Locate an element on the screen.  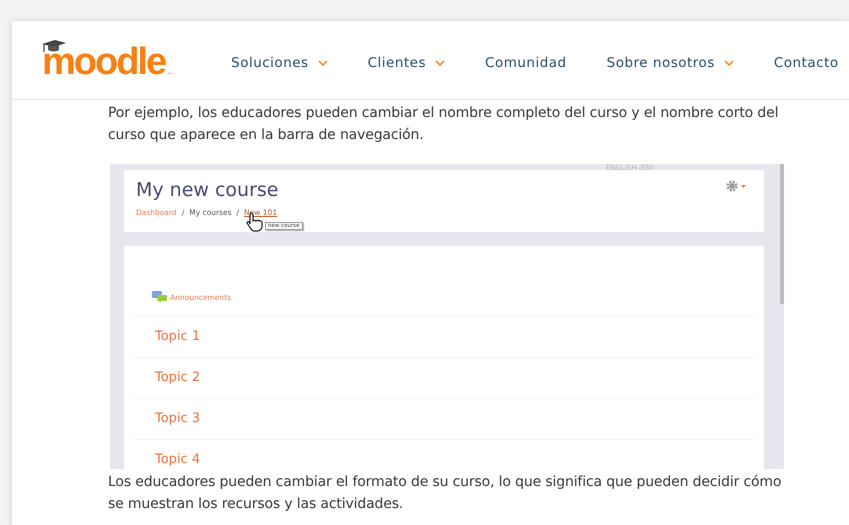
logo-text: moodle is located at coordinates (104, 62).